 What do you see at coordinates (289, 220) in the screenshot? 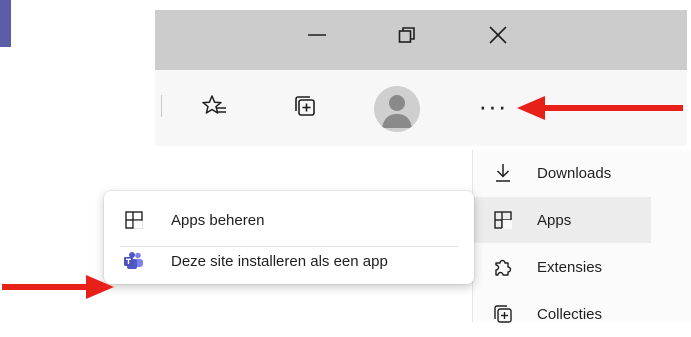
I see `manage-apps-item: Apps beheren` at bounding box center [289, 220].